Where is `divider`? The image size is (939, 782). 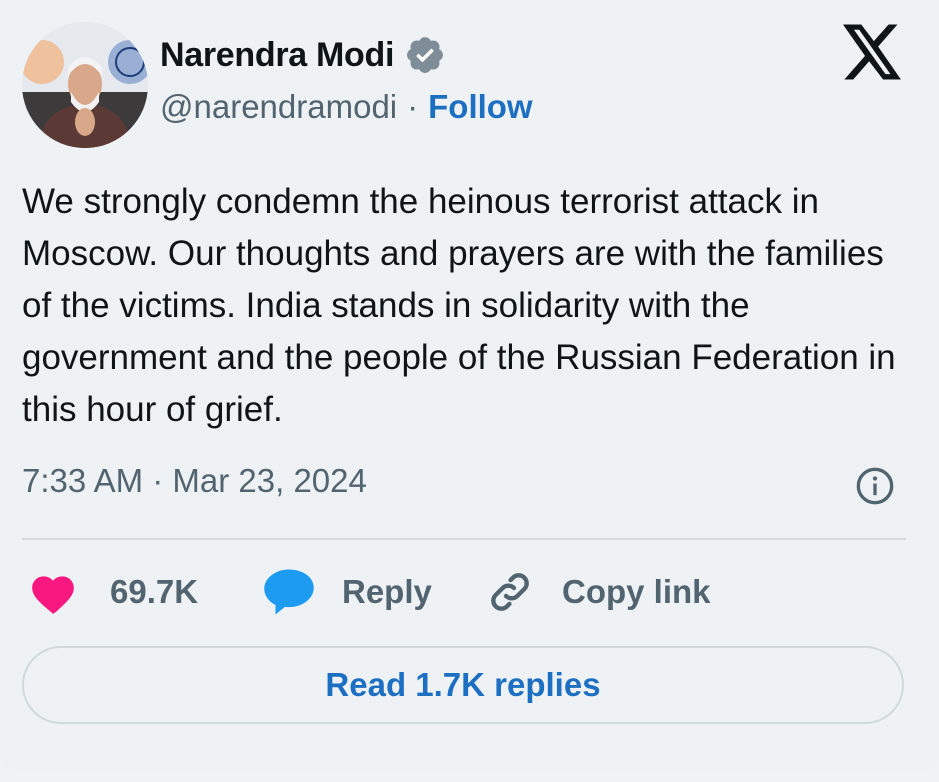
divider is located at coordinates (464, 539).